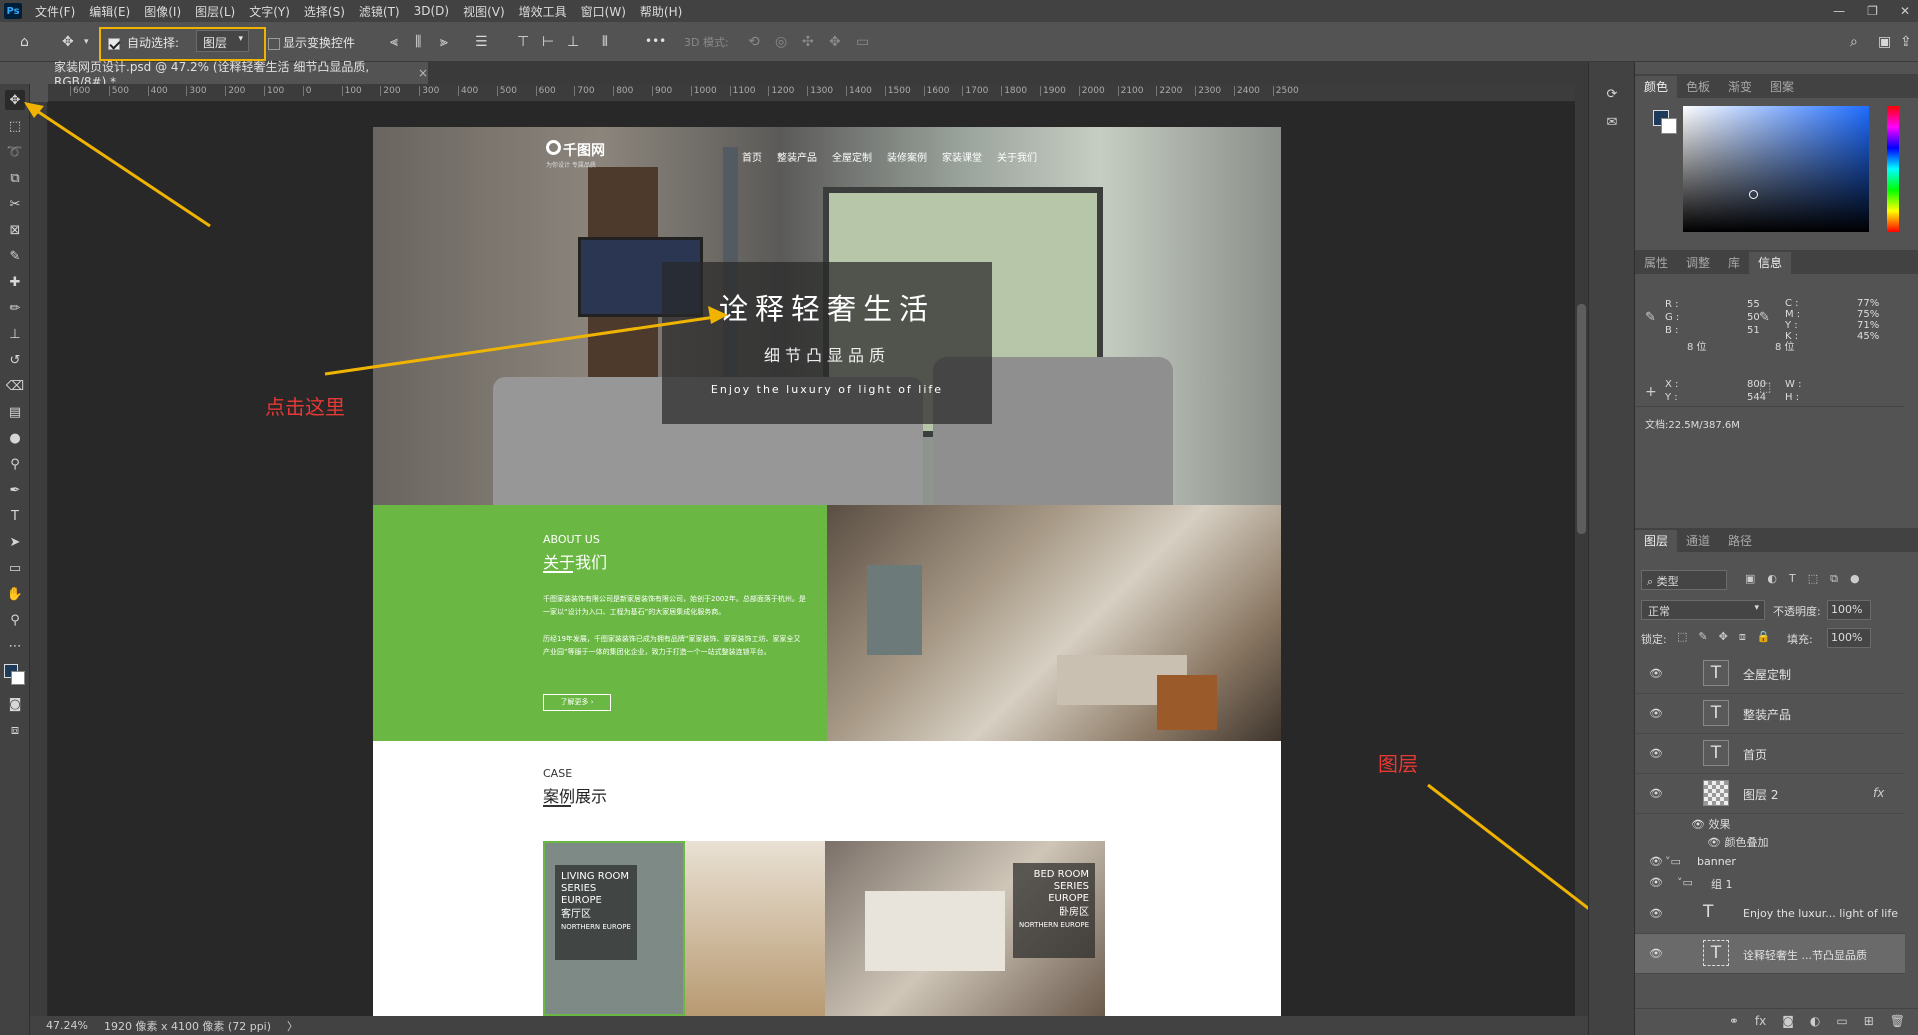 The width and height of the screenshot is (1918, 1035). I want to click on tab-libraries: 库, so click(1734, 263).